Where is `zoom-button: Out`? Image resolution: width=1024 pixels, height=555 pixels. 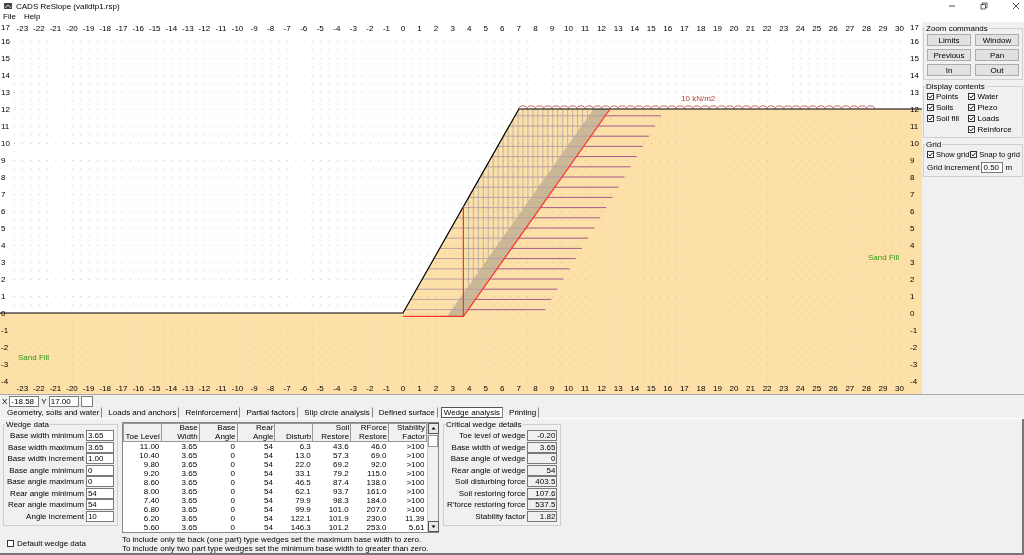
zoom-button: Out is located at coordinates (997, 70).